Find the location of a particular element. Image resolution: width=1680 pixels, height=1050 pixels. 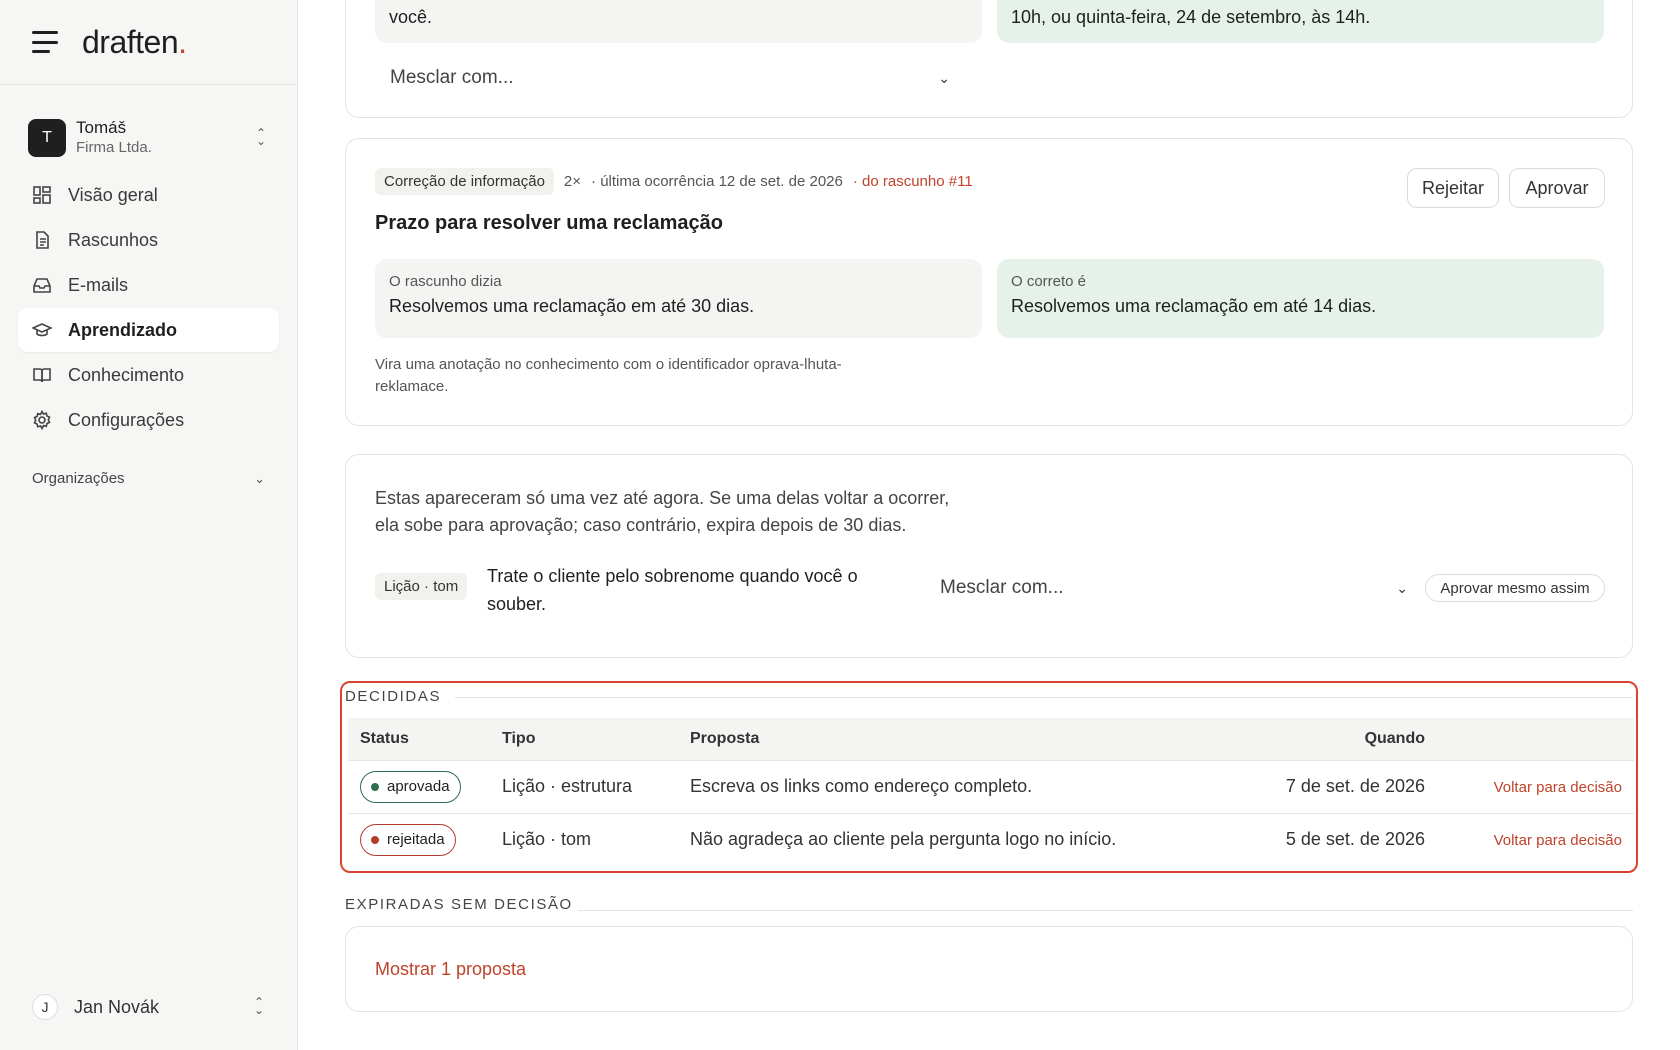

correct-is-label: O correto é is located at coordinates (1049, 281).